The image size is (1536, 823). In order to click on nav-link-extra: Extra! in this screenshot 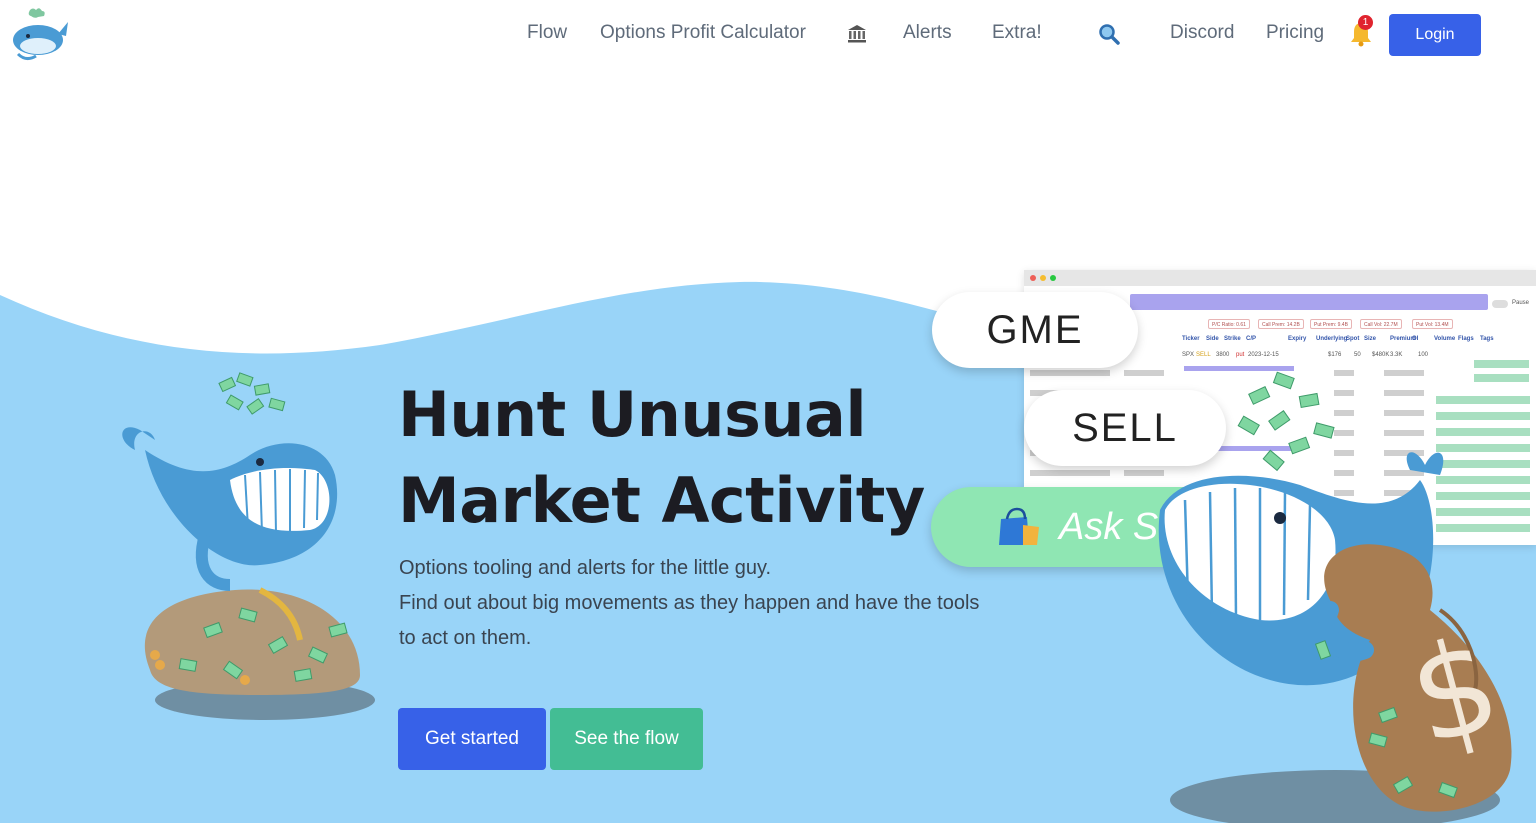, I will do `click(1017, 33)`.